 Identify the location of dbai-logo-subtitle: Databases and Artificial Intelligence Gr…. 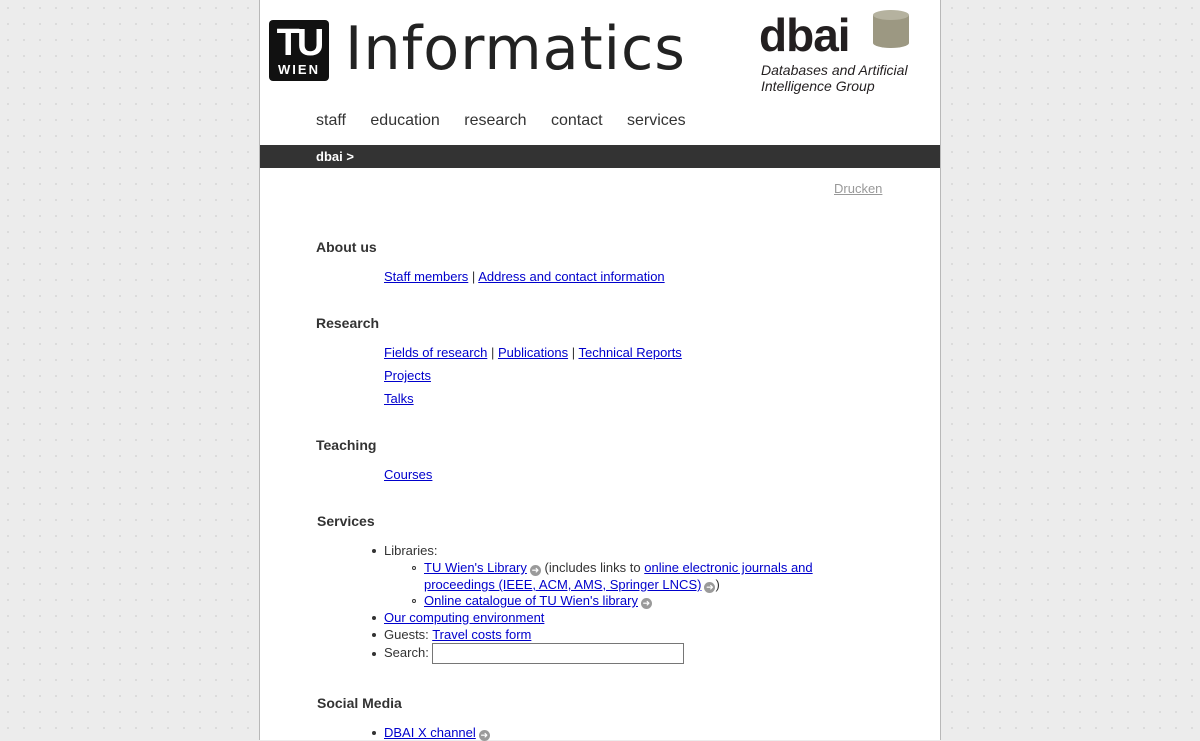
(834, 78).